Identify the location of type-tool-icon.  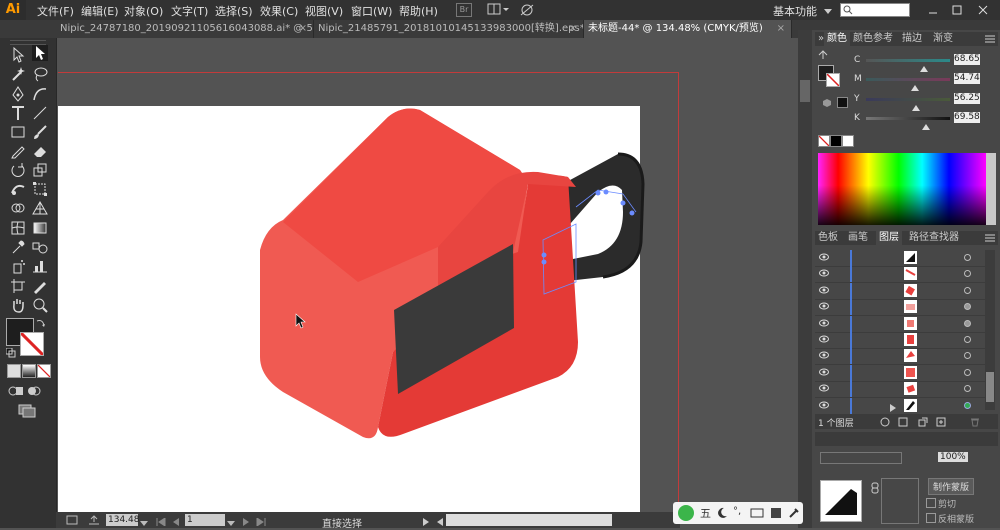
(18, 113).